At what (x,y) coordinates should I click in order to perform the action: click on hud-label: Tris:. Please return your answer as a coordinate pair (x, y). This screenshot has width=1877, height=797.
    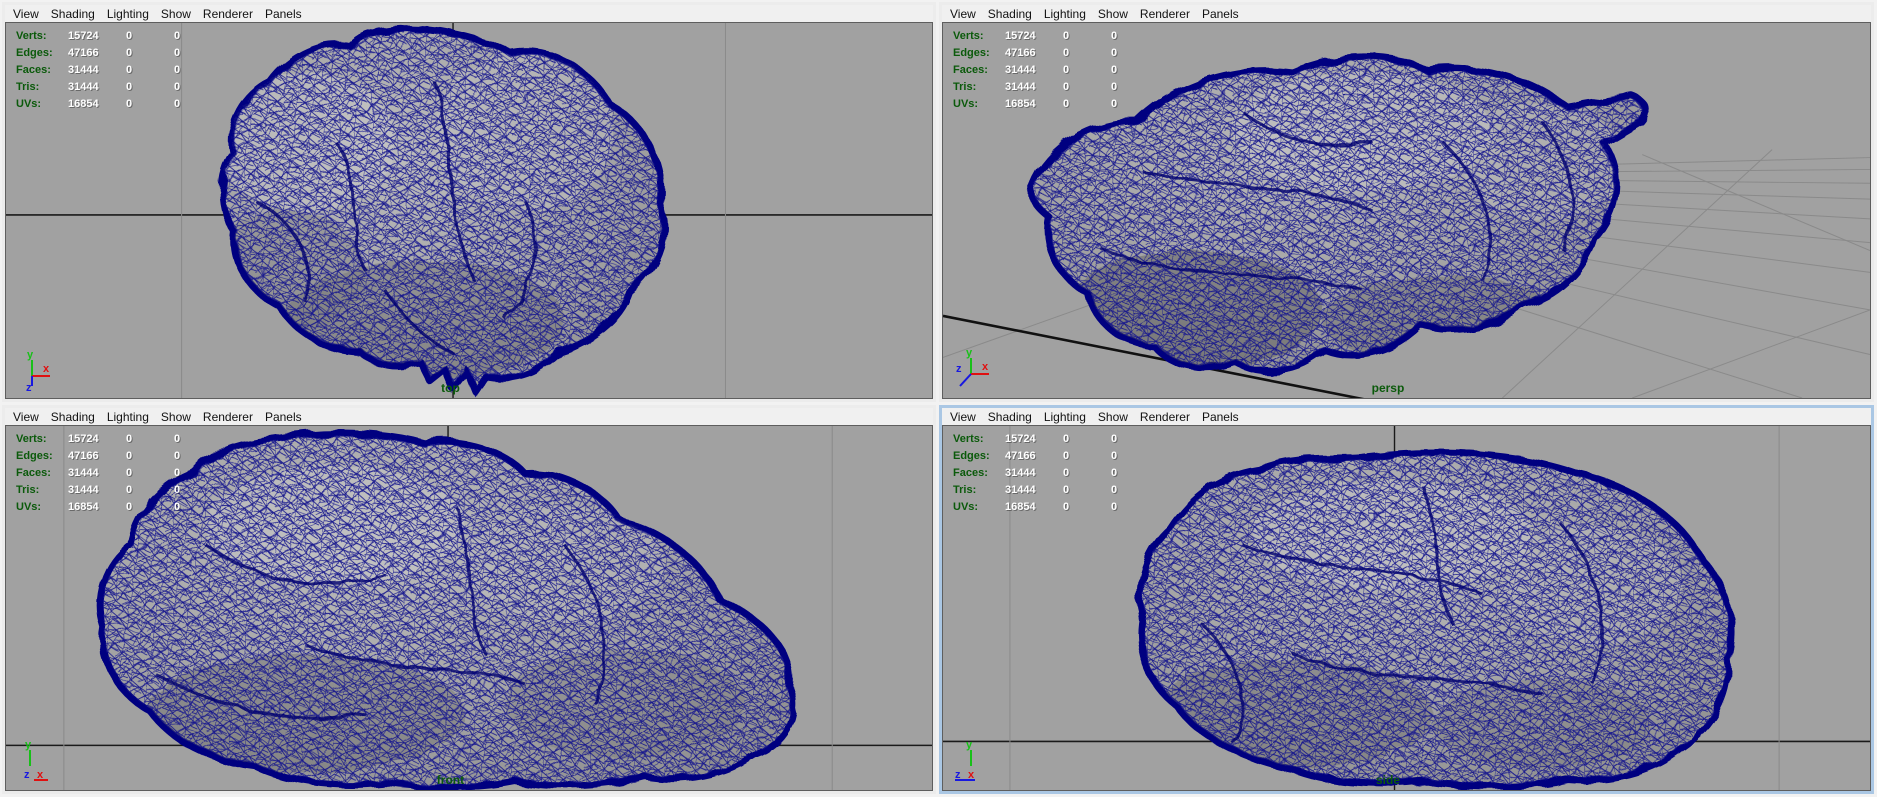
    Looking at the image, I should click on (965, 490).